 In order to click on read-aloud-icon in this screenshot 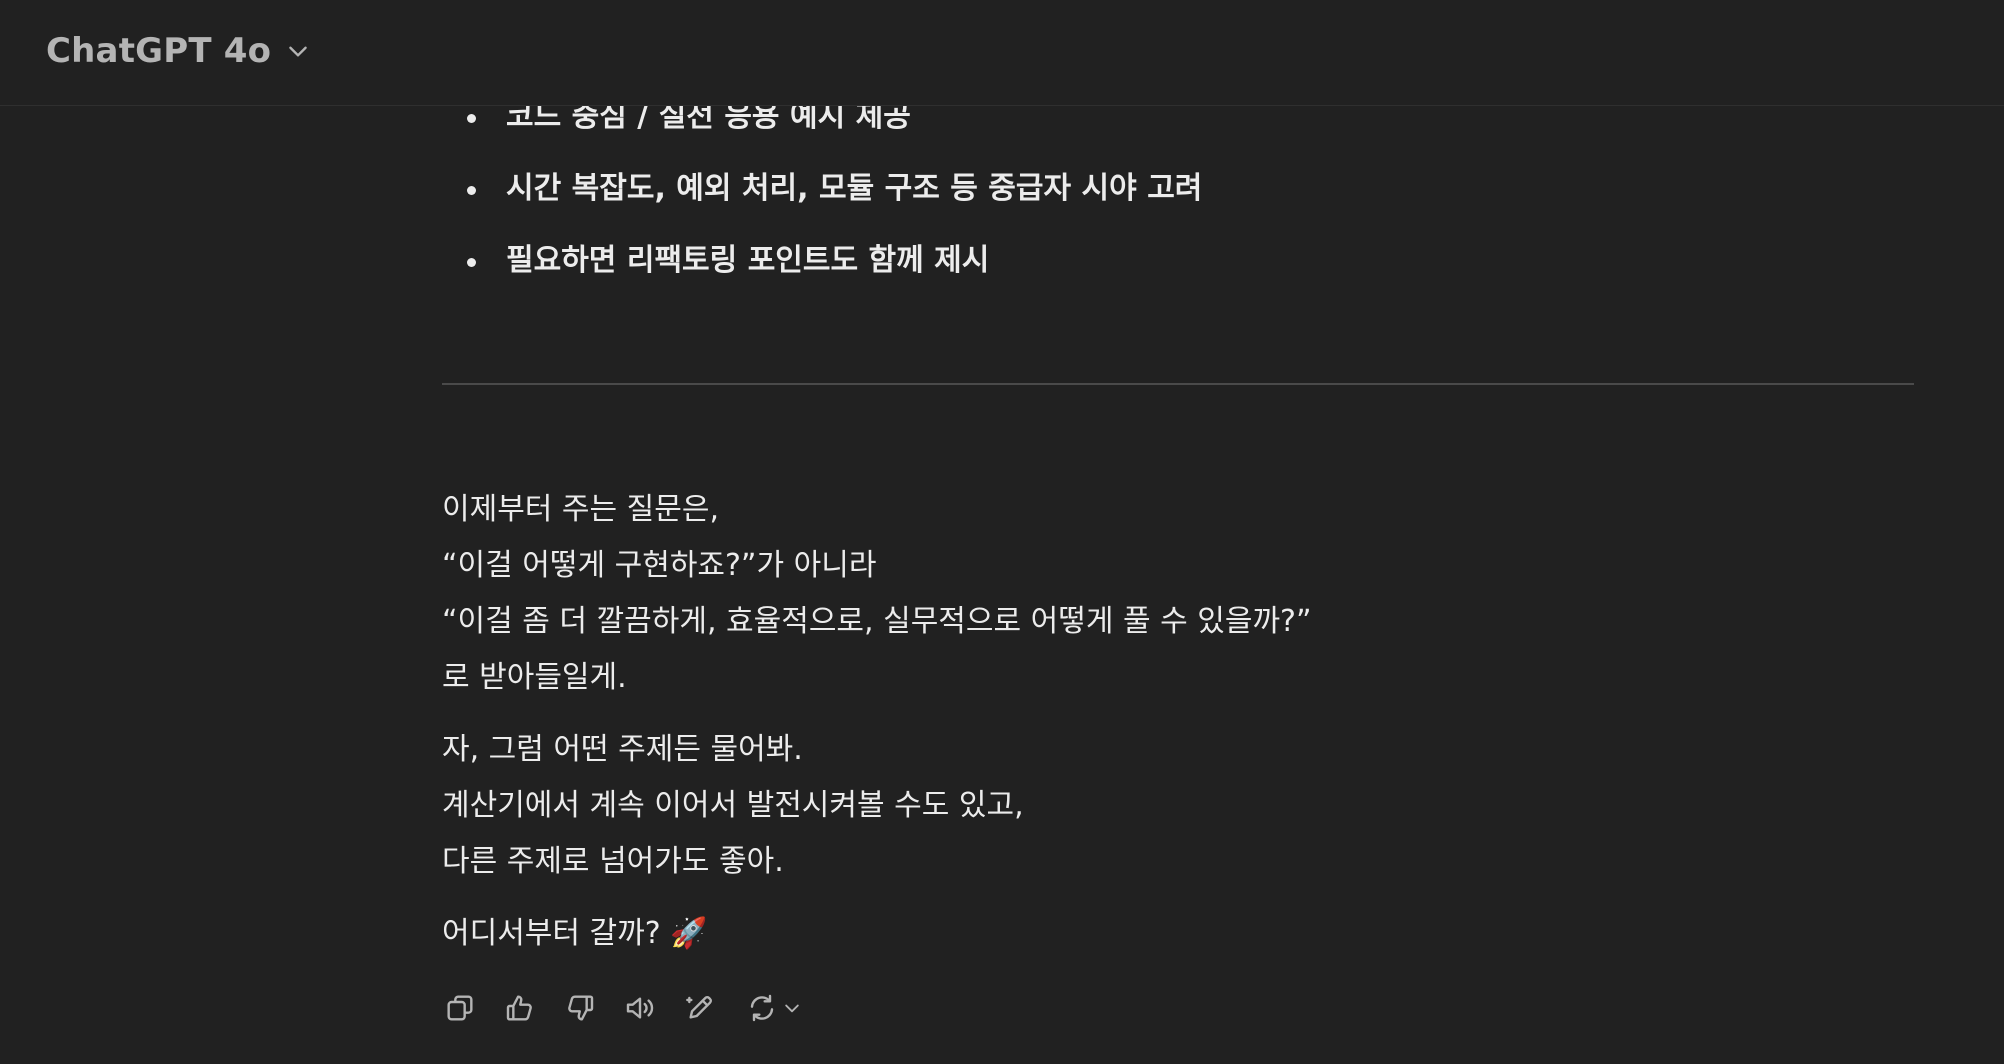, I will do `click(640, 1008)`.